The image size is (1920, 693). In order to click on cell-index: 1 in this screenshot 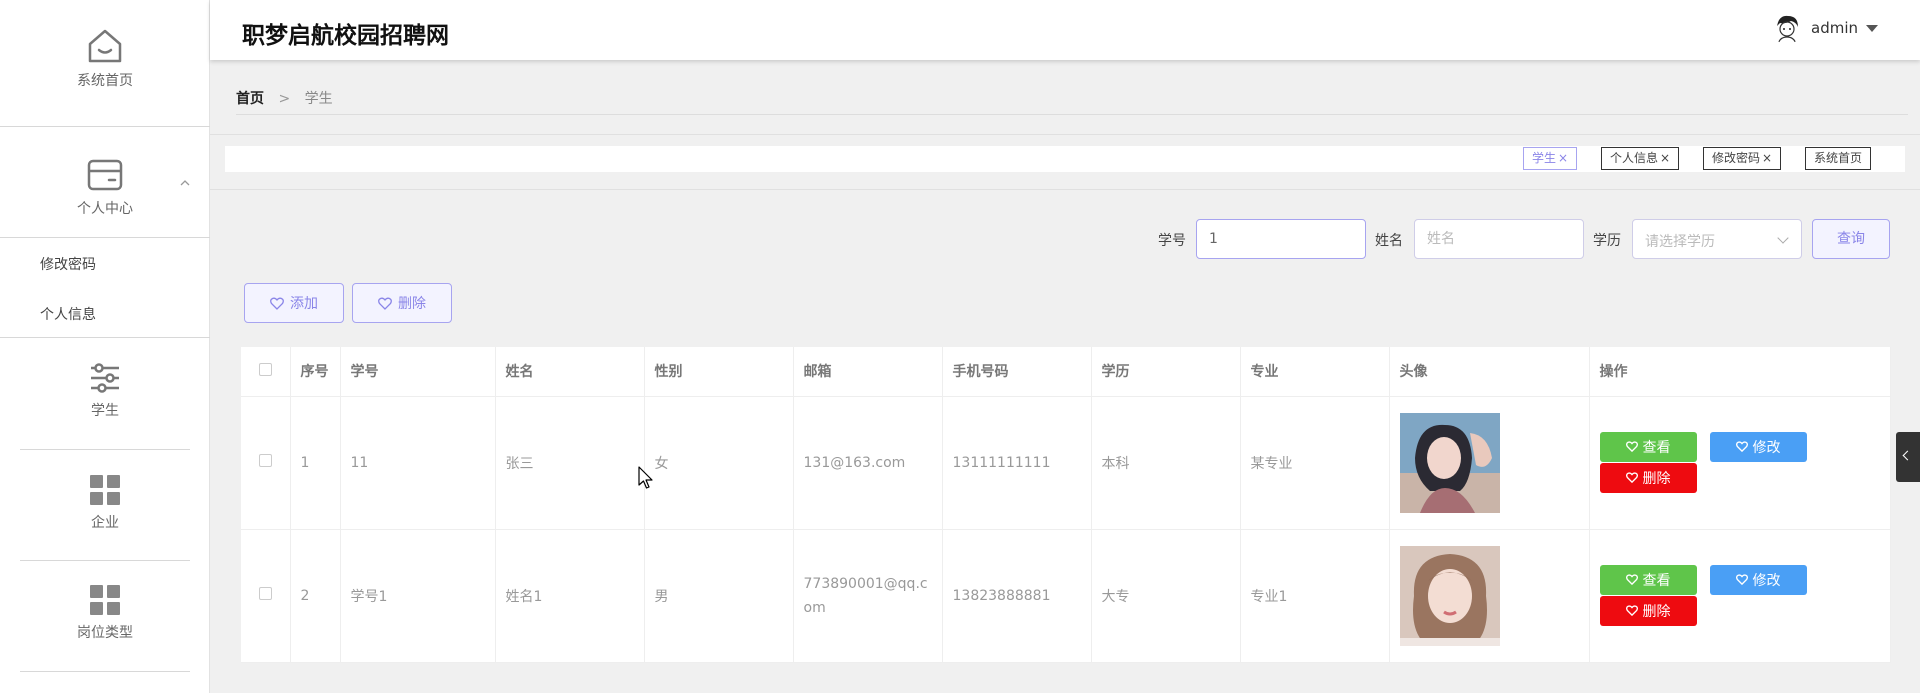, I will do `click(315, 463)`.